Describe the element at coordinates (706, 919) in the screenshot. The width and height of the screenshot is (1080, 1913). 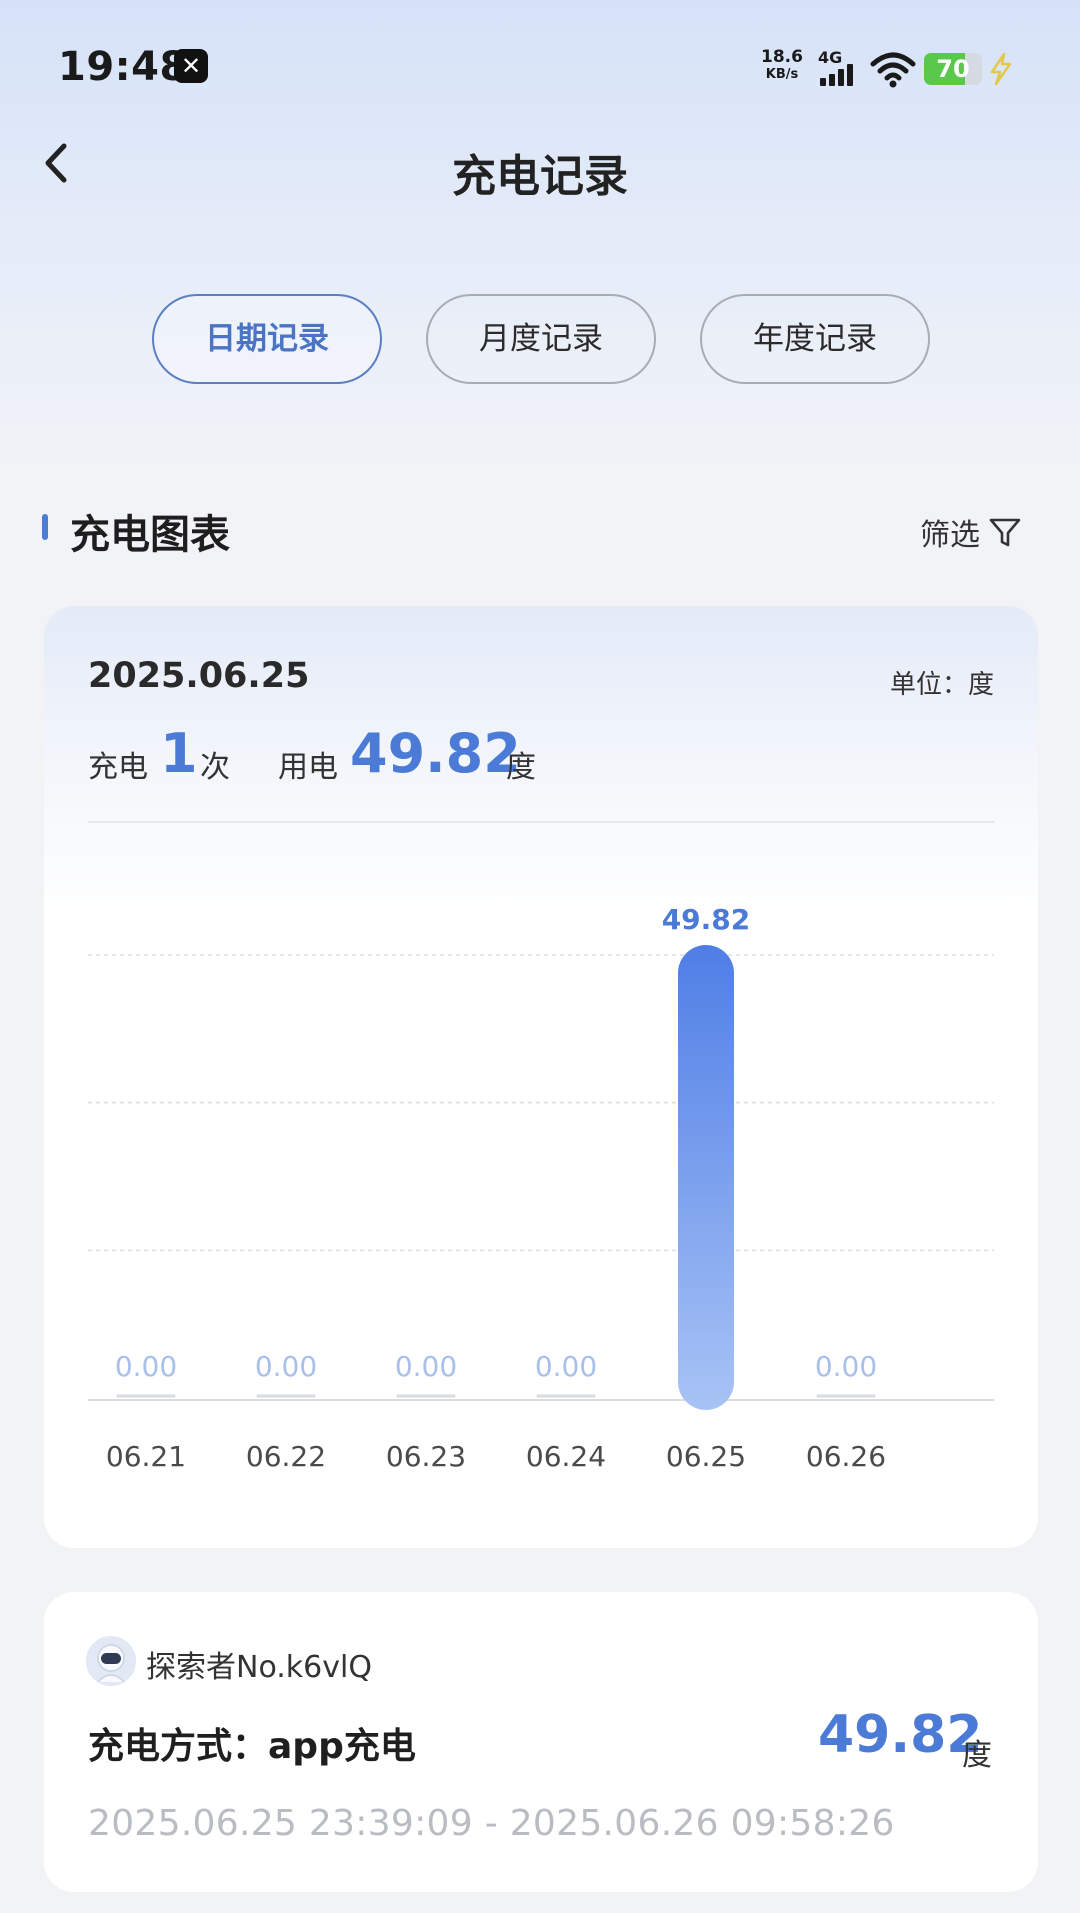
I see `chart-data-label: 49.82` at that location.